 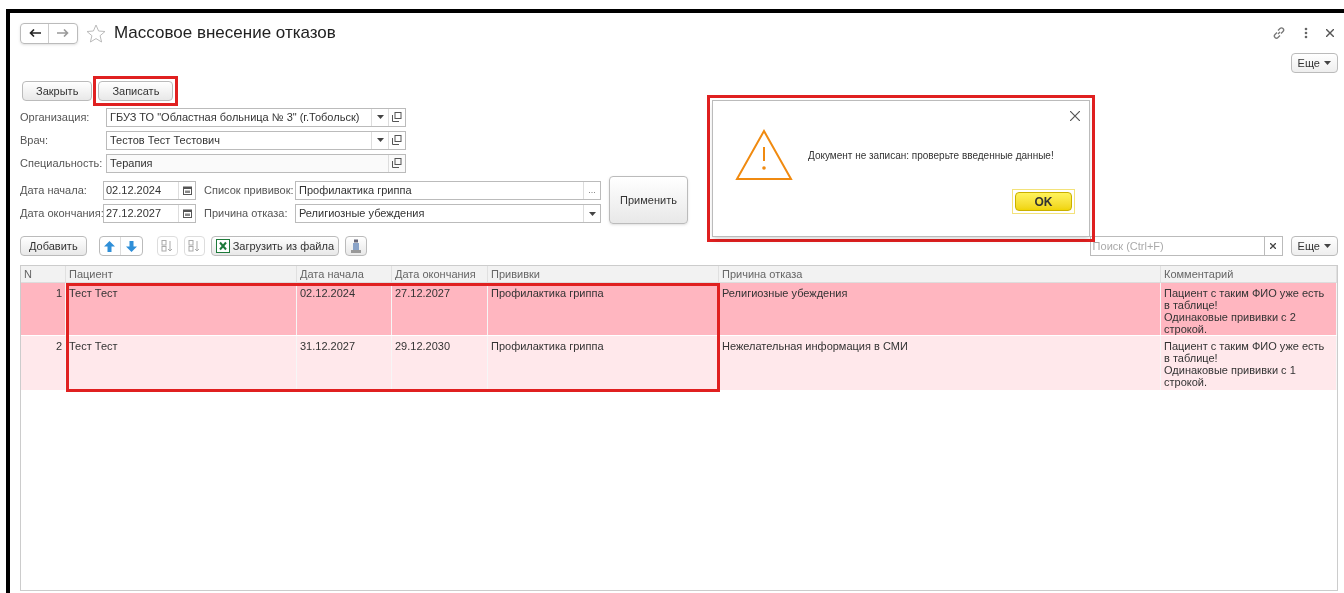 What do you see at coordinates (940, 363) in the screenshot?
I see `table-cell: Нежелательная информация в СМИ` at bounding box center [940, 363].